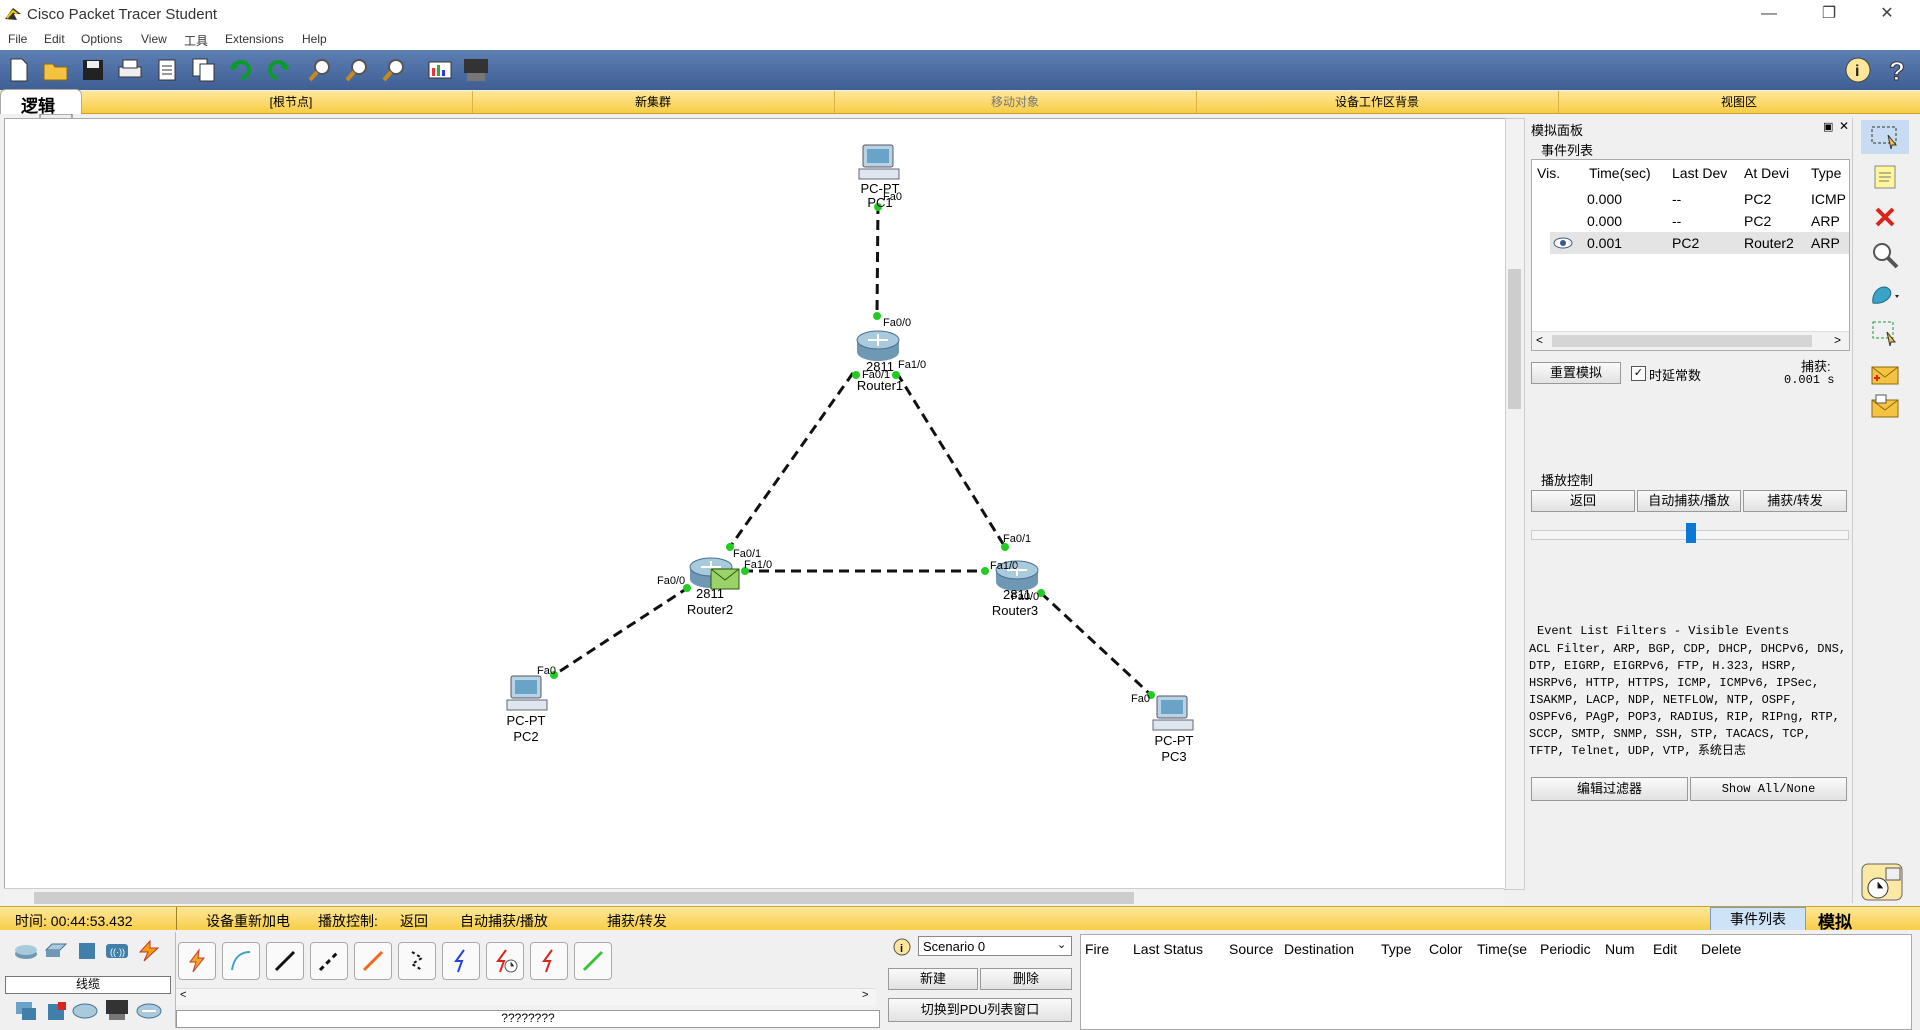 The width and height of the screenshot is (1920, 1030). I want to click on back-button: 返回, so click(1583, 501).